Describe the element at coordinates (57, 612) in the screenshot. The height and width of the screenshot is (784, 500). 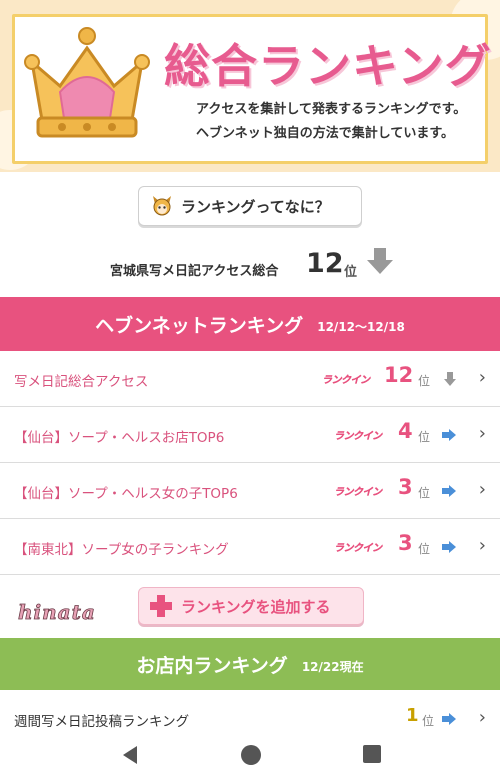
I see `hinata-logo: hinata` at that location.